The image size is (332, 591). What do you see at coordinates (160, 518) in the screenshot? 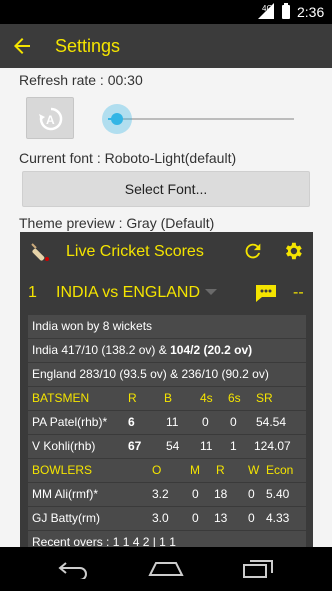
I see `bowler-overs: 3.0` at bounding box center [160, 518].